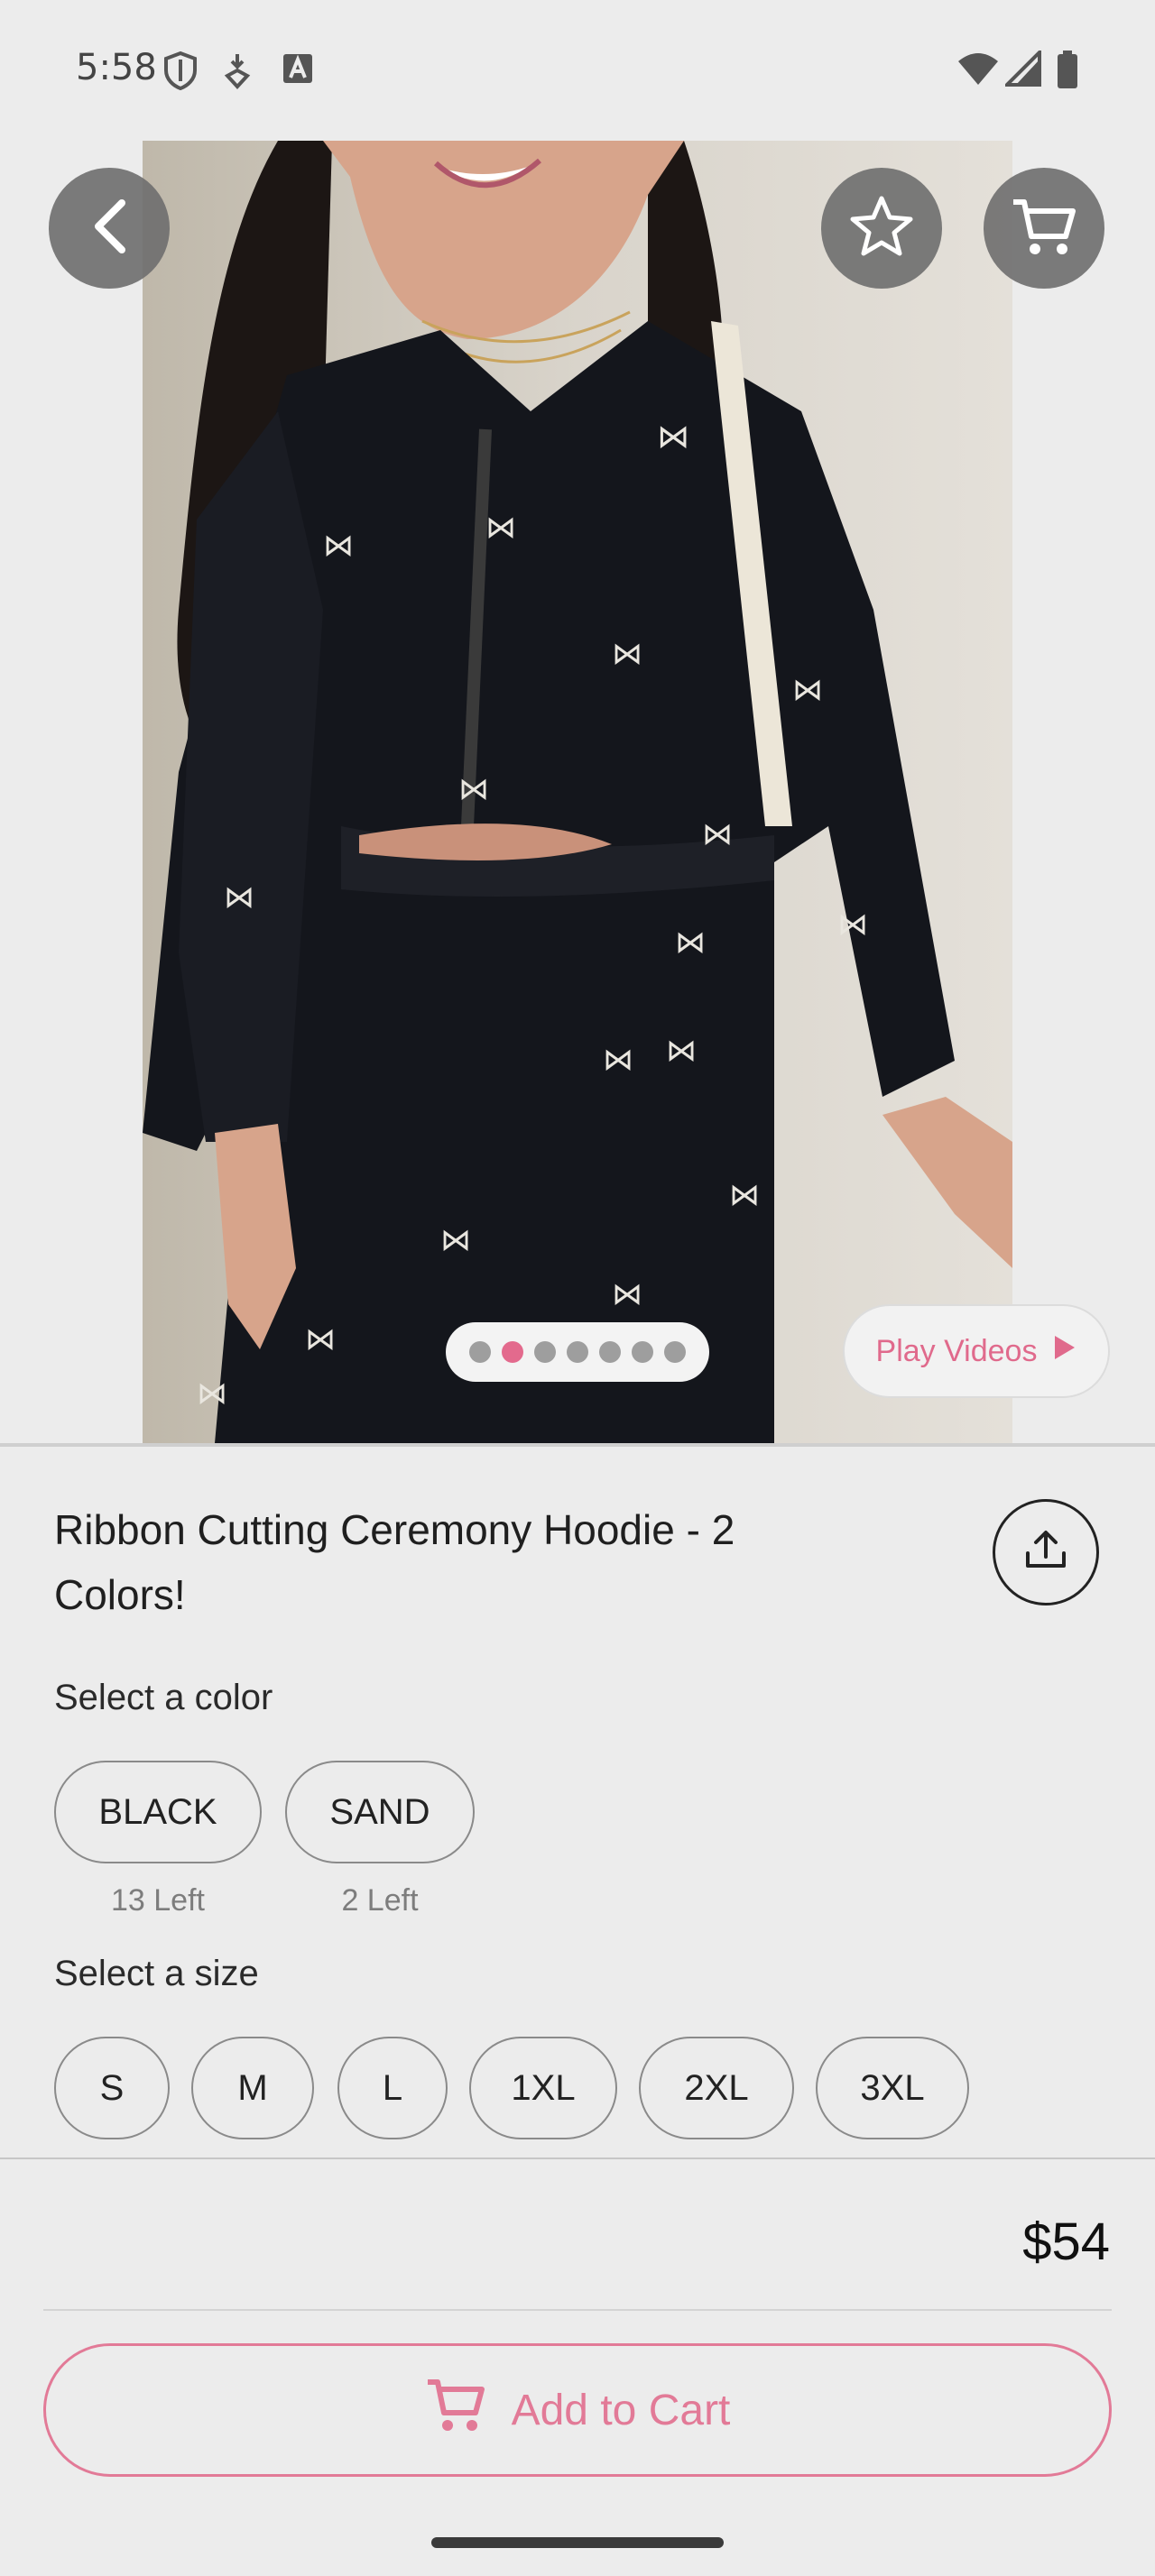 This screenshot has height=2576, width=1155. What do you see at coordinates (380, 1812) in the screenshot?
I see `color-option-sand: SAND` at bounding box center [380, 1812].